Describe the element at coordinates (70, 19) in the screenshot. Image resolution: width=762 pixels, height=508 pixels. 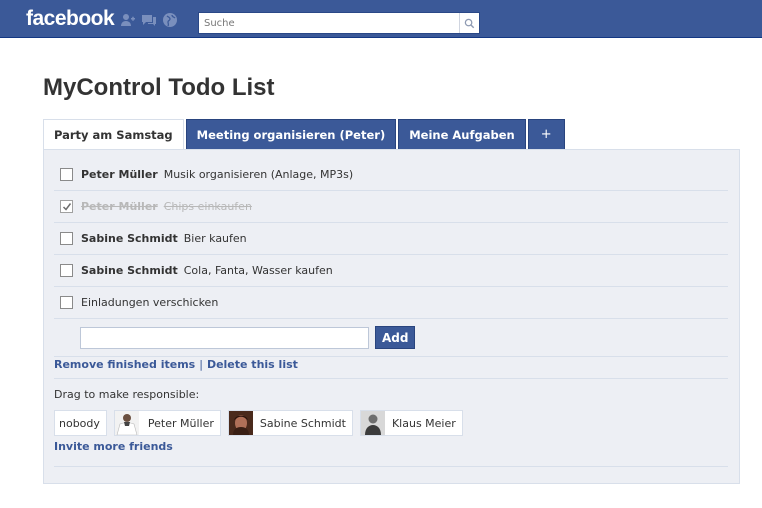
I see `facebook-logo: facebook` at that location.